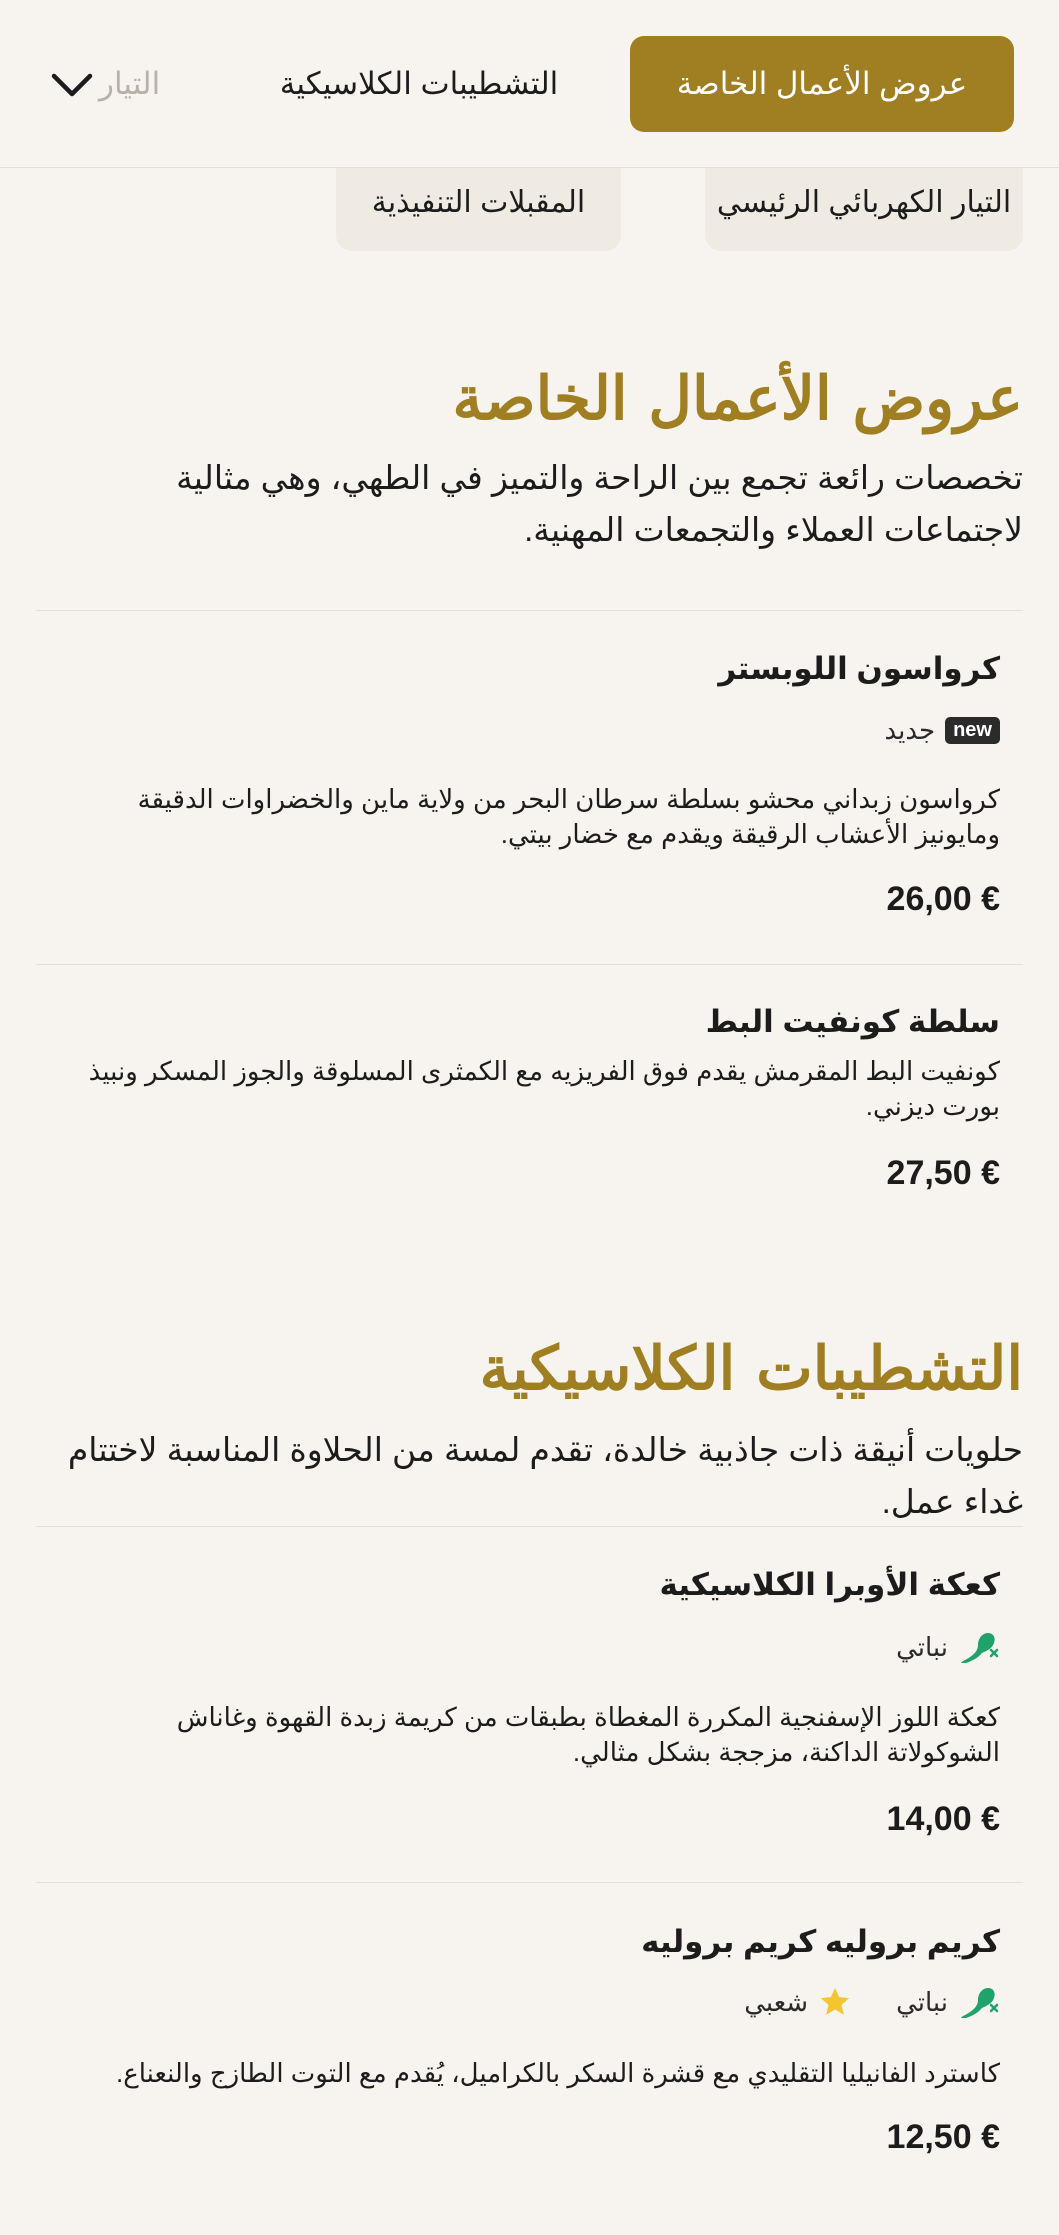 The width and height of the screenshot is (1059, 2235). I want to click on item-price: 12,50 €, so click(943, 2137).